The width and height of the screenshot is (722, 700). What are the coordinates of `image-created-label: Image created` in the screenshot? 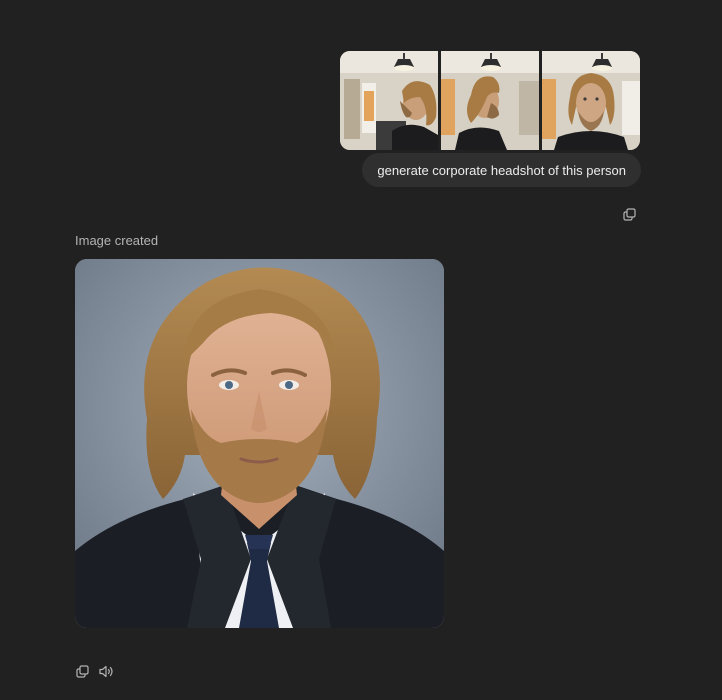 It's located at (117, 240).